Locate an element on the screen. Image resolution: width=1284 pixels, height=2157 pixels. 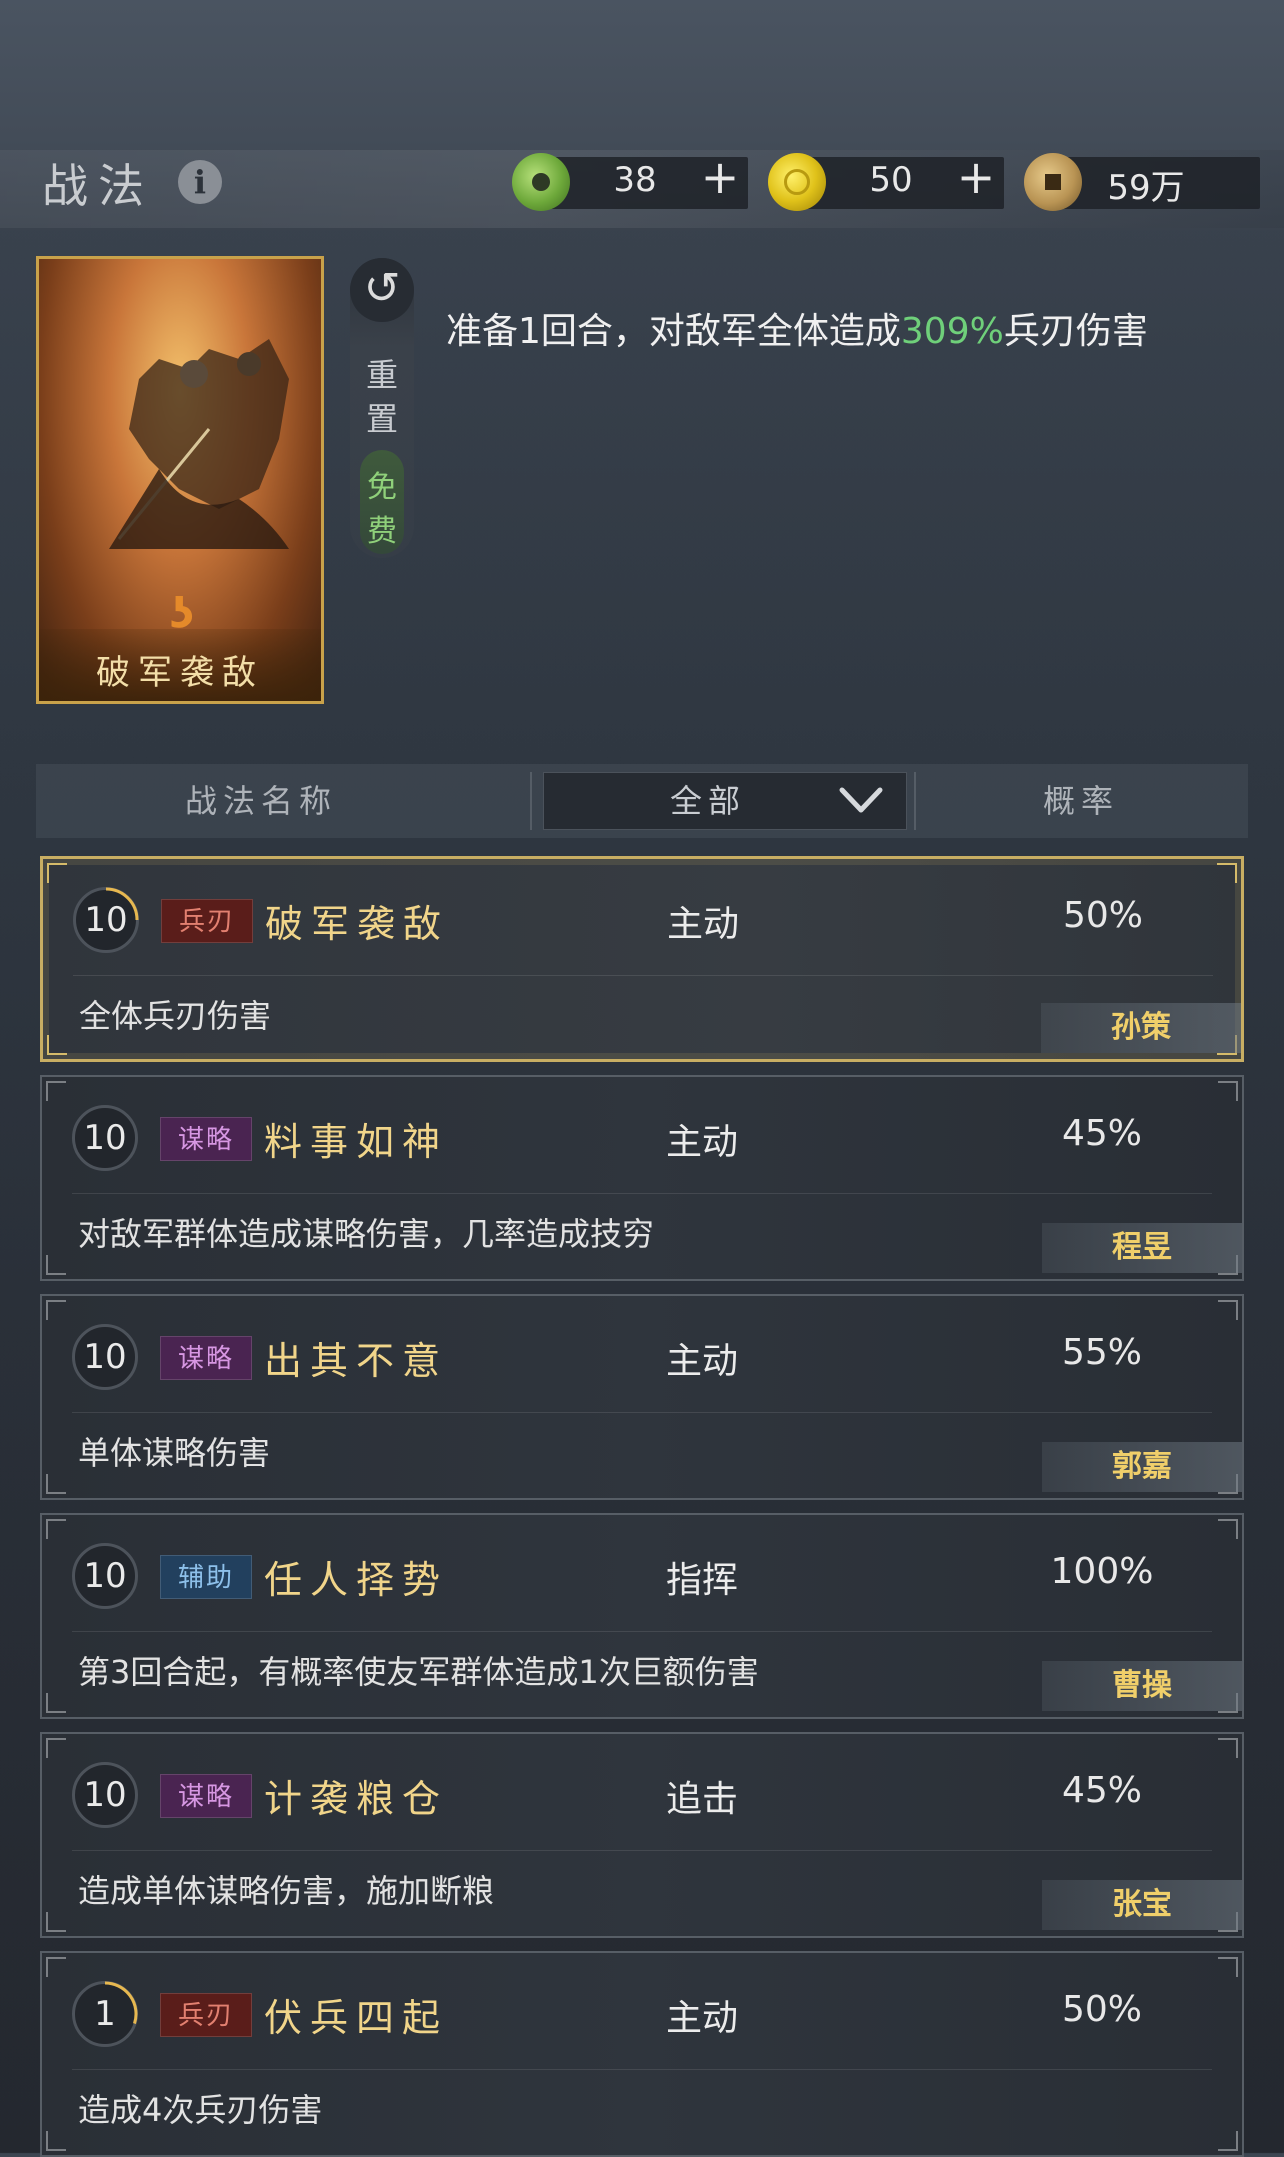
skill-rate: 55% is located at coordinates (1101, 1352).